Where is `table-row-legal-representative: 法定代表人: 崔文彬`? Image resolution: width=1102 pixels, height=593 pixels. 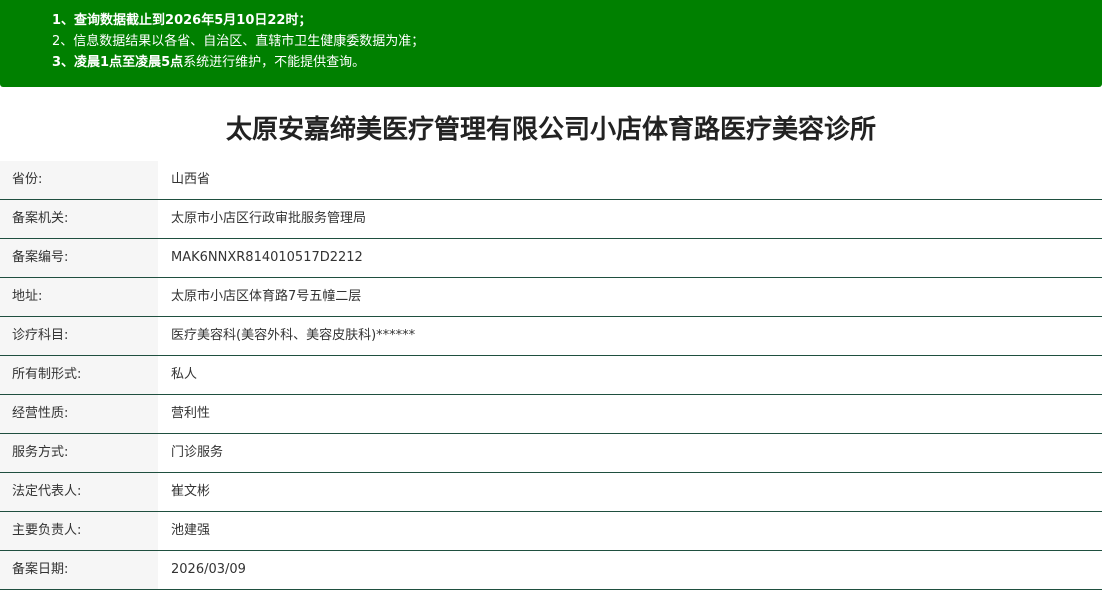 table-row-legal-representative: 法定代表人: 崔文彬 is located at coordinates (551, 492).